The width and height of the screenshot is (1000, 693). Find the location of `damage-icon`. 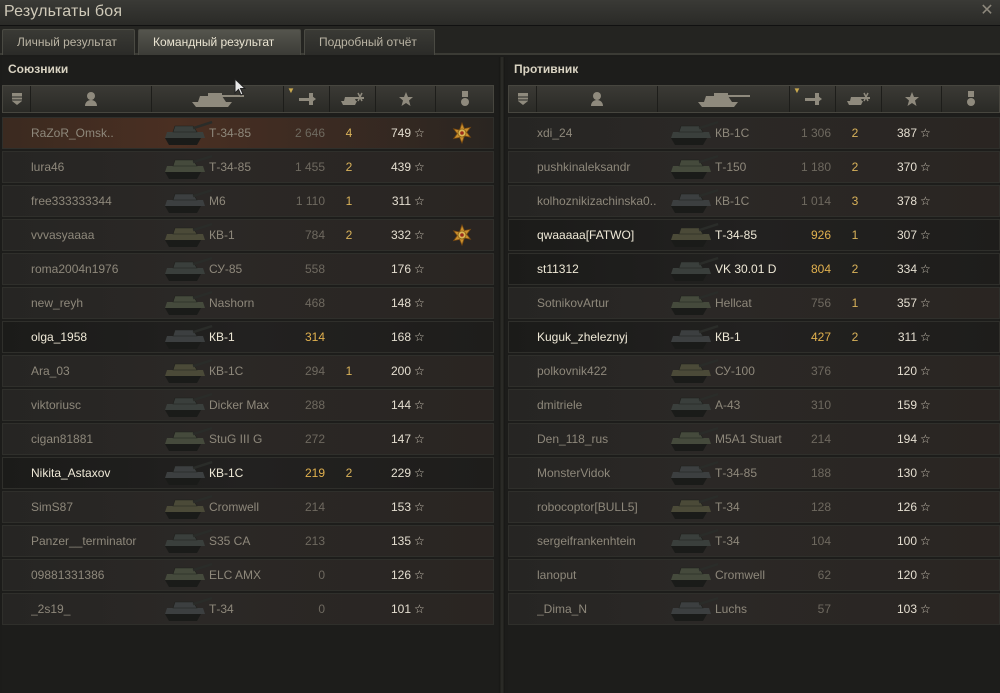

damage-icon is located at coordinates (307, 99).